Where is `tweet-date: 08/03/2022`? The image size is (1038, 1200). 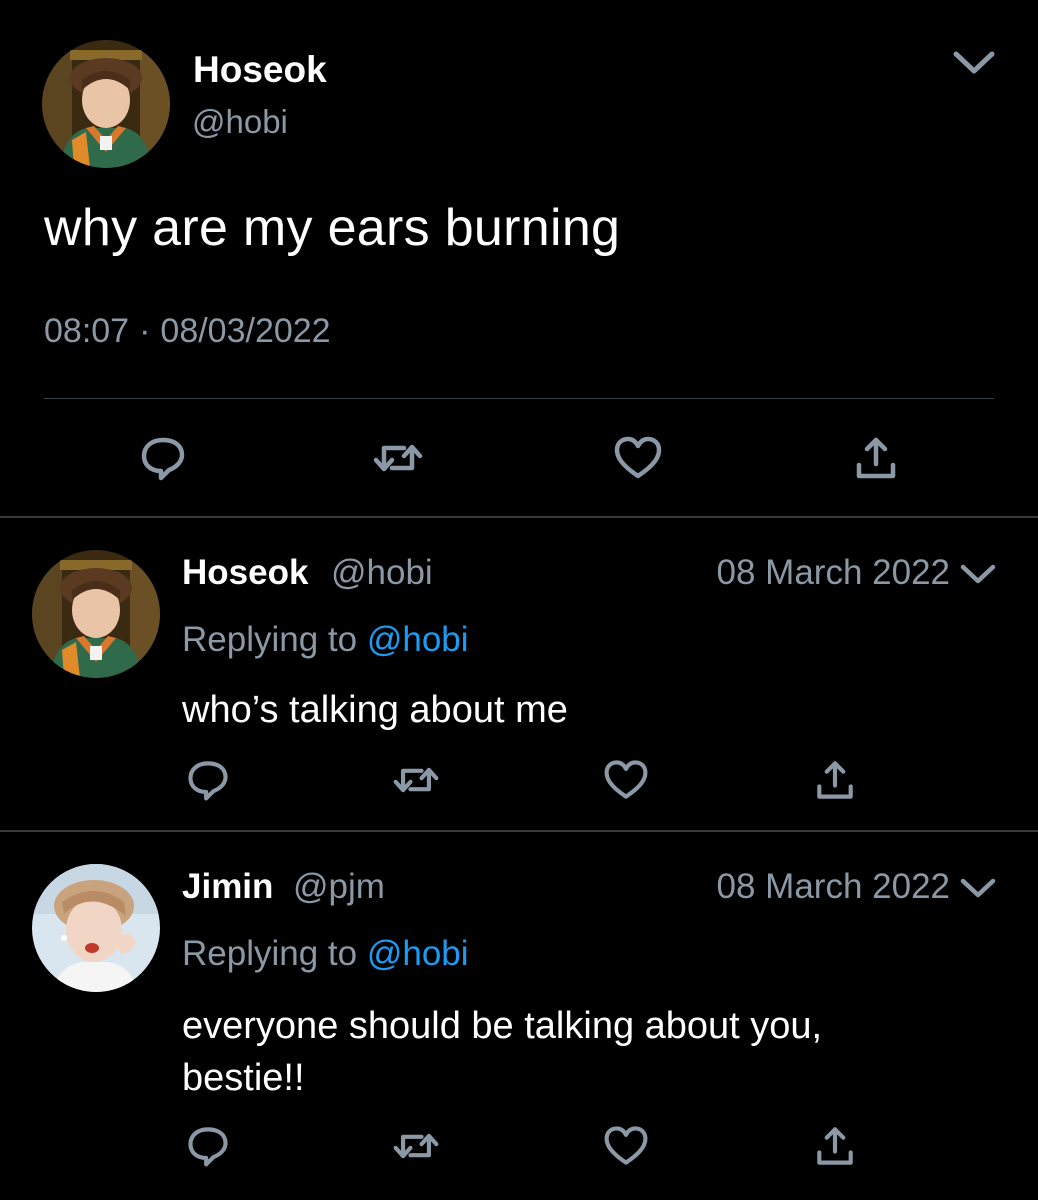 tweet-date: 08/03/2022 is located at coordinates (245, 331).